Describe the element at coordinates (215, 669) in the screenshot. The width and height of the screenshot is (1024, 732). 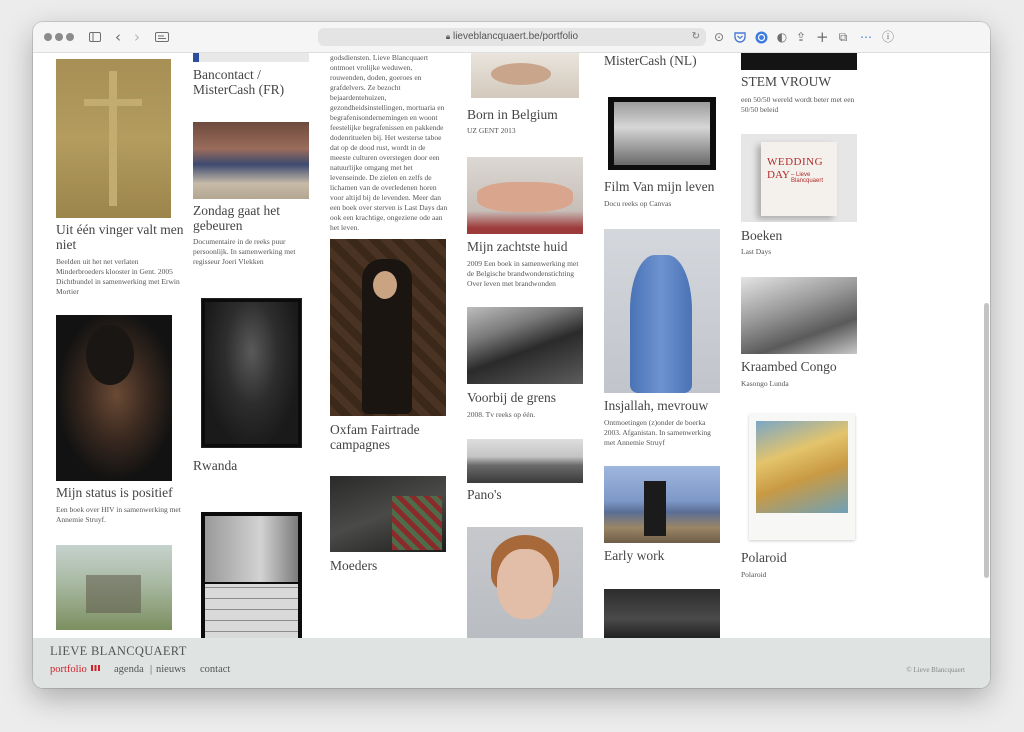
I see `nav-contact: contact` at that location.